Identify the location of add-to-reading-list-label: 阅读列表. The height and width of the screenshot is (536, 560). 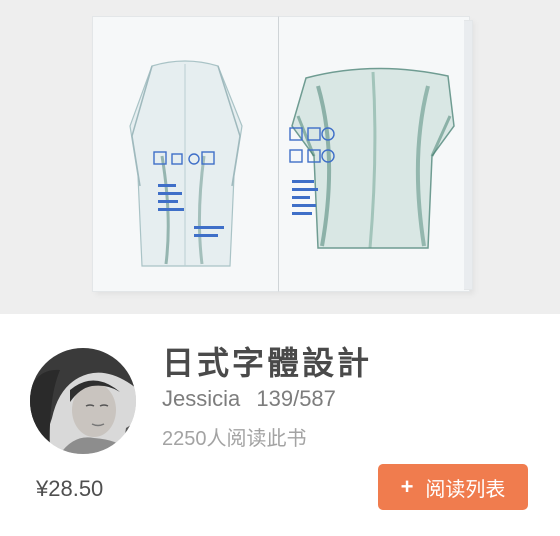
(465, 489).